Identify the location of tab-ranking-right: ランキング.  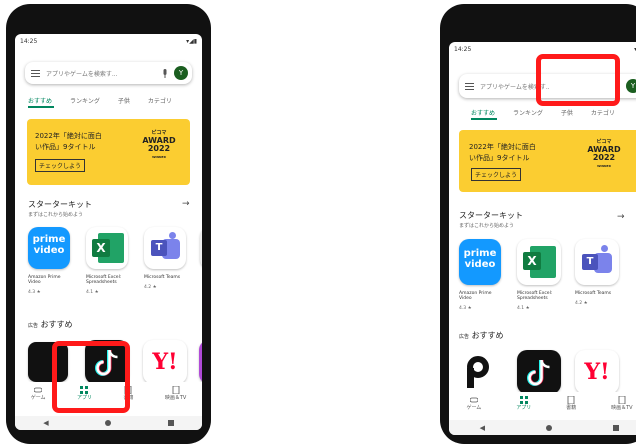
(528, 112).